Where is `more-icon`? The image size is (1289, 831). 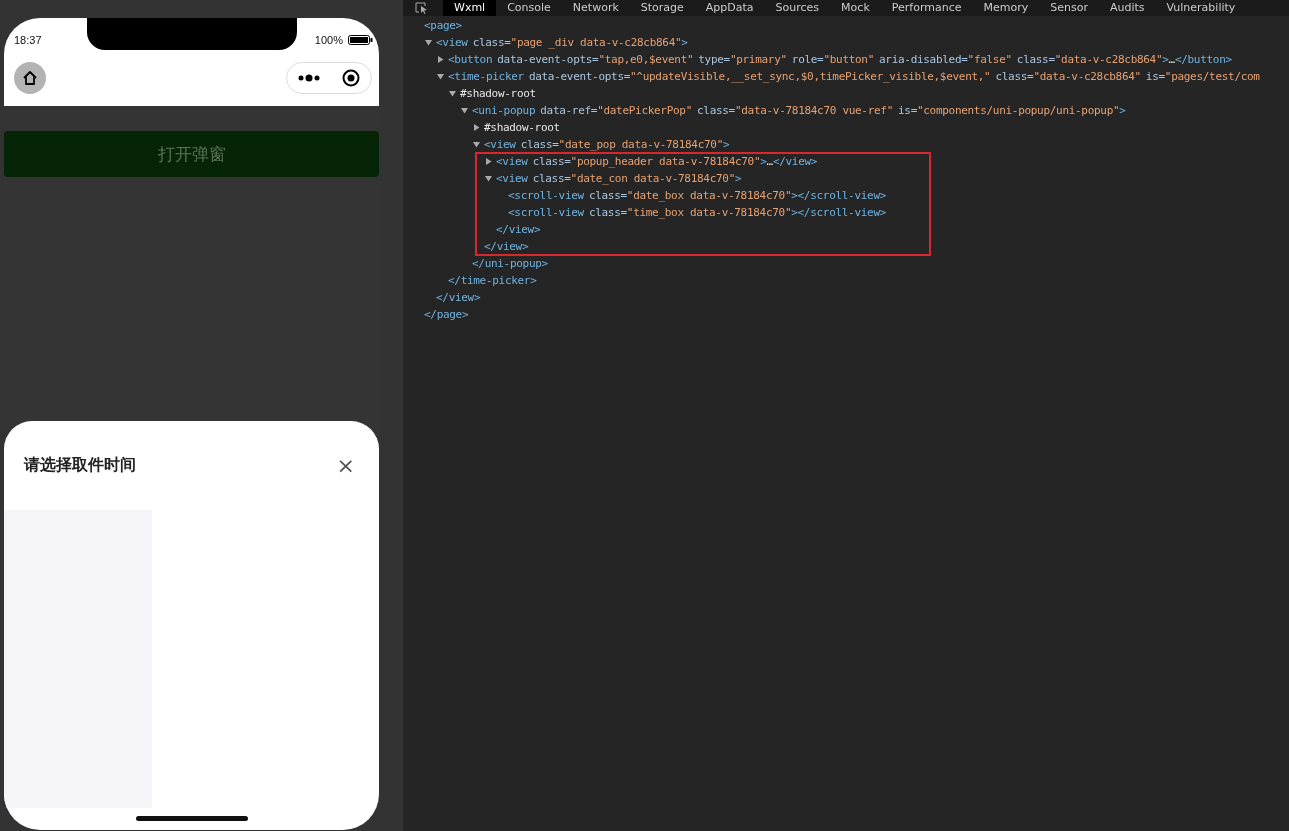
more-icon is located at coordinates (309, 78).